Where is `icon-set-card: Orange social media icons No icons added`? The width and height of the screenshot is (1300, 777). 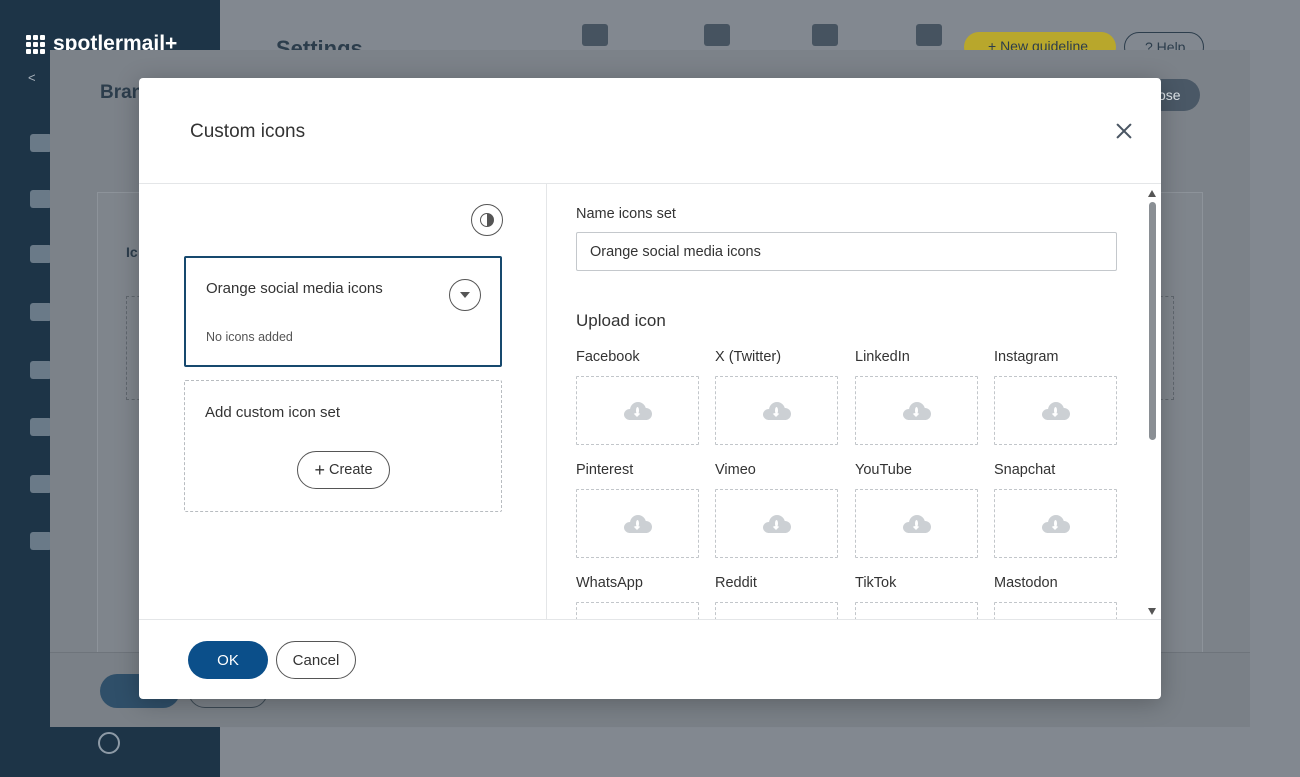 icon-set-card: Orange social media icons No icons added is located at coordinates (343, 311).